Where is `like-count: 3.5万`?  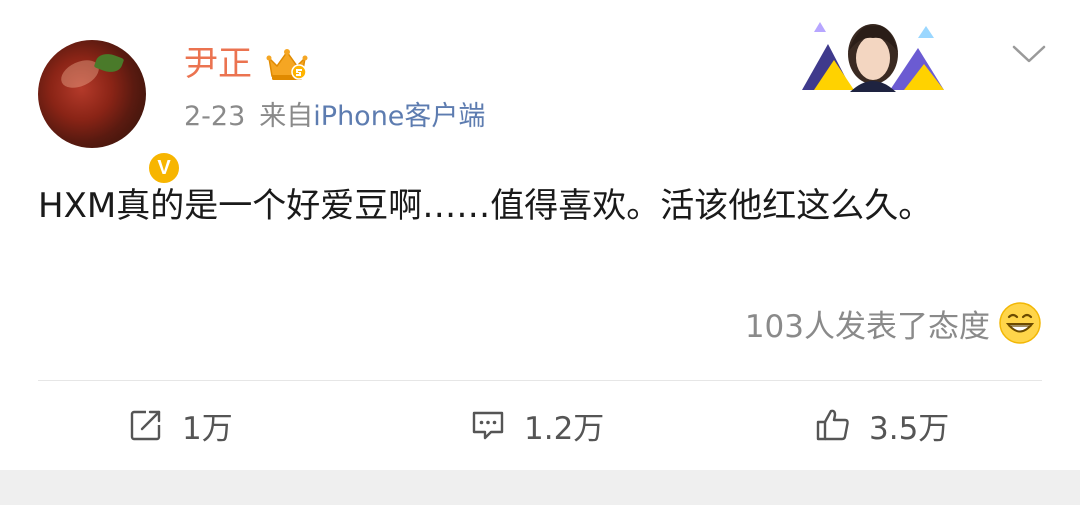
like-count: 3.5万 is located at coordinates (909, 428).